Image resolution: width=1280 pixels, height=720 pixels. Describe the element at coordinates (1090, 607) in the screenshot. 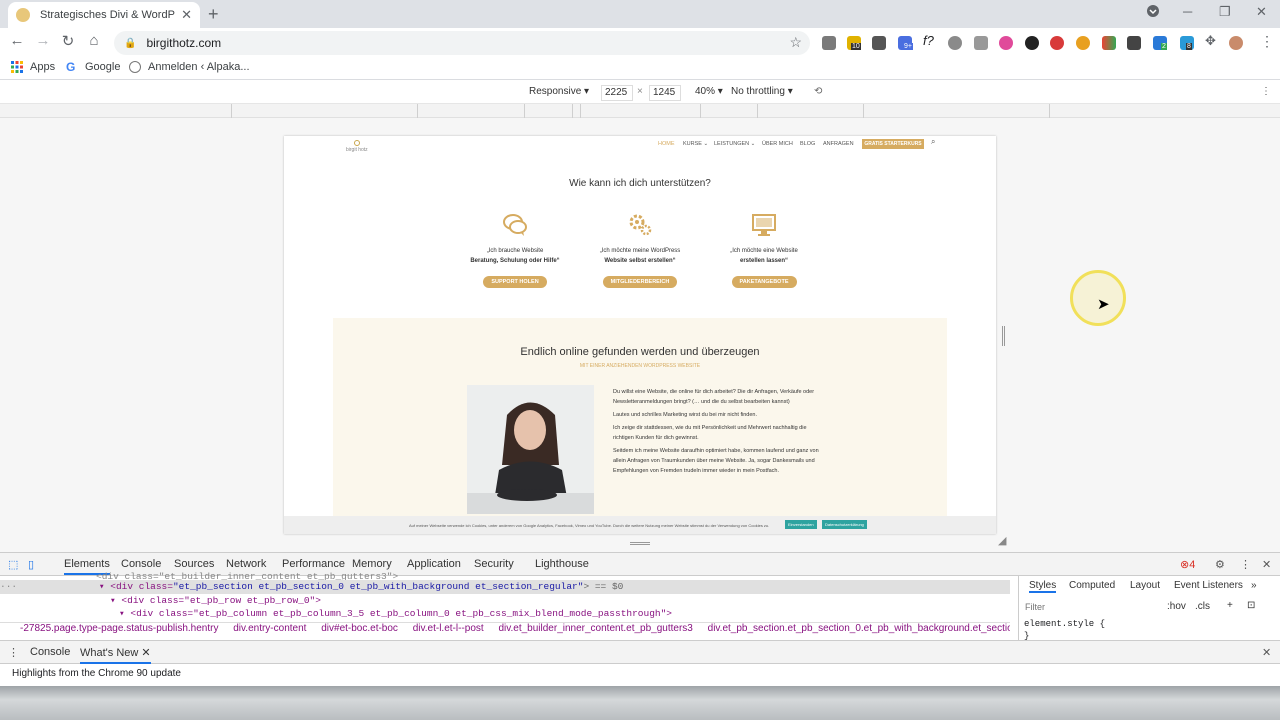

I see `styles-filter-input` at that location.